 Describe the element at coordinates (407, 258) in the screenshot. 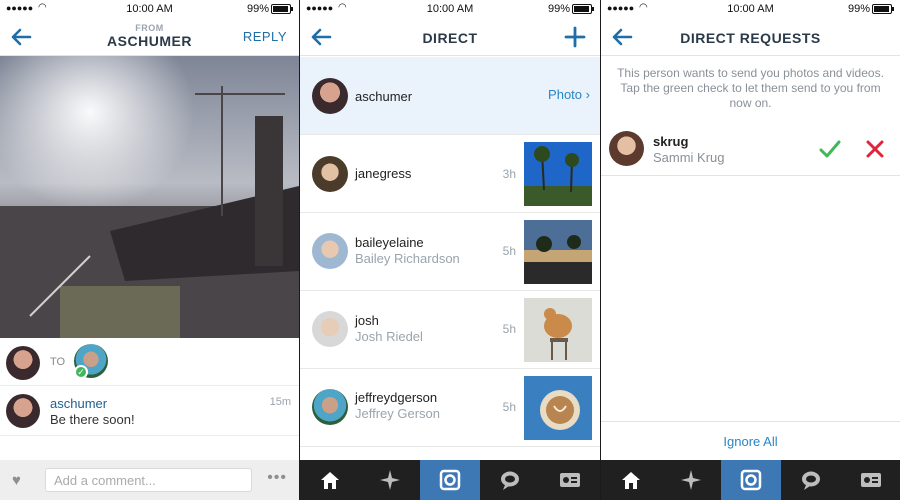

I see `thread-fullname: Bailey Richardson` at that location.